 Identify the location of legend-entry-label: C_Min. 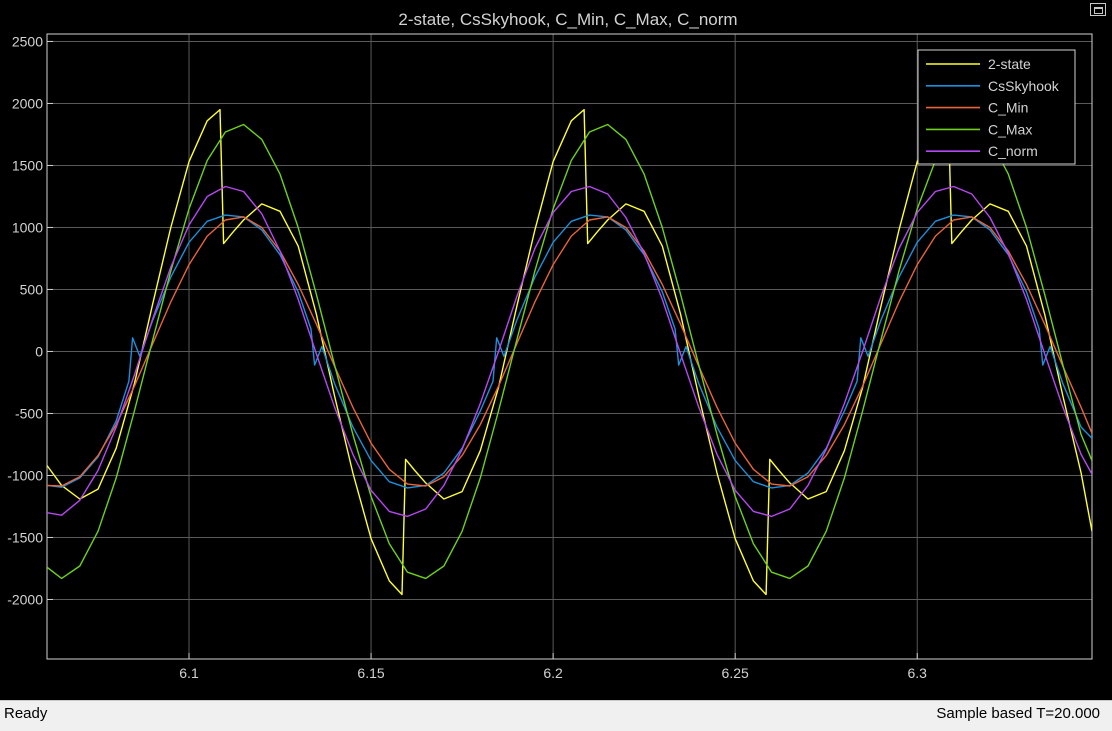
(1008, 108).